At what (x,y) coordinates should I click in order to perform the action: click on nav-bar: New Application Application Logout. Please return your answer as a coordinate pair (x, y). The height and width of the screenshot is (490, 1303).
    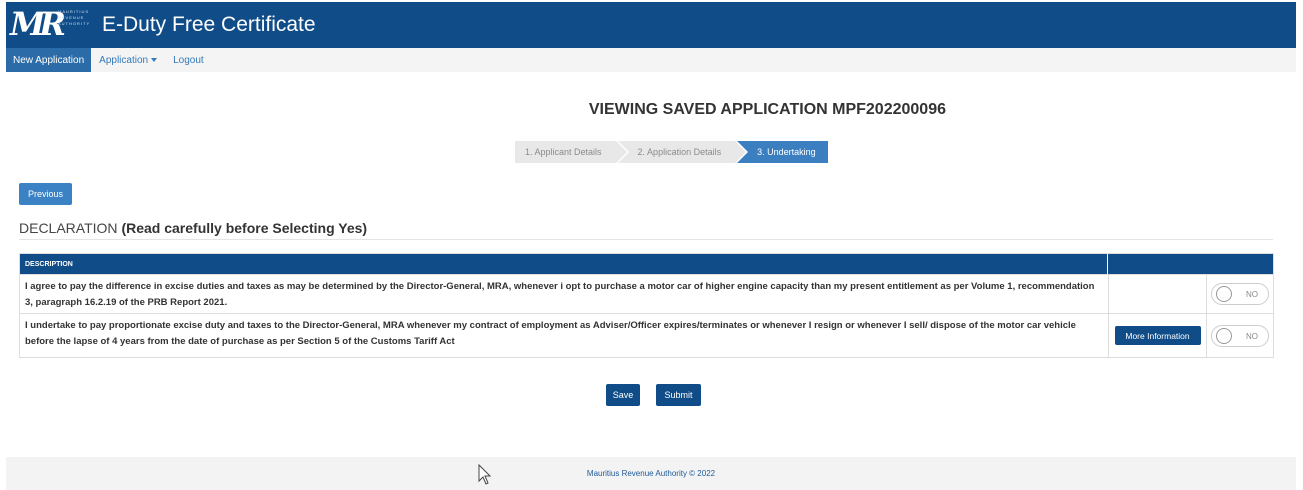
    Looking at the image, I should click on (651, 60).